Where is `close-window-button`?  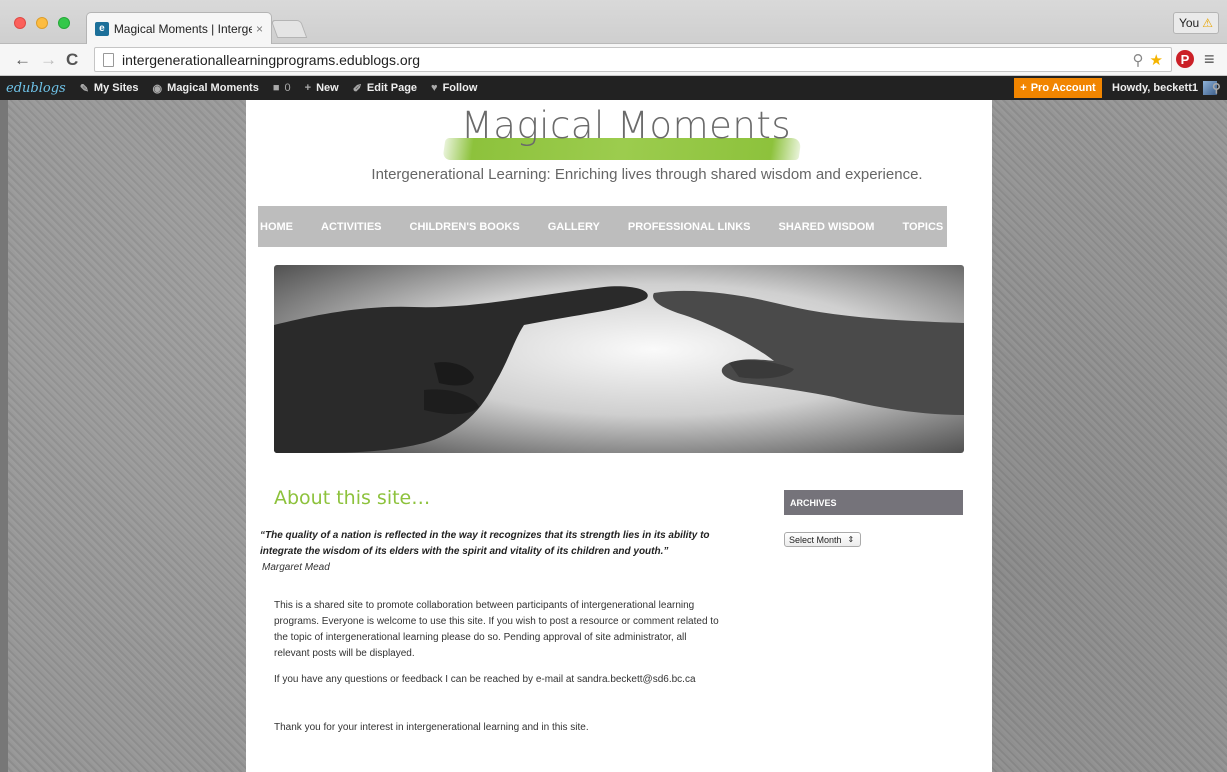 close-window-button is located at coordinates (20, 23).